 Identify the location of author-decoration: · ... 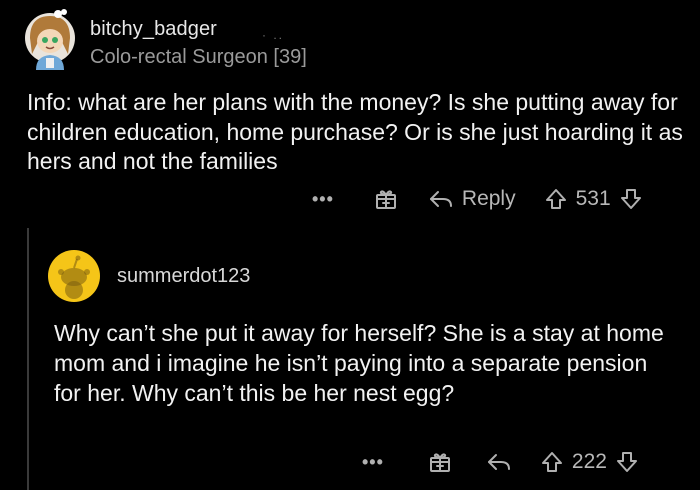
(273, 35).